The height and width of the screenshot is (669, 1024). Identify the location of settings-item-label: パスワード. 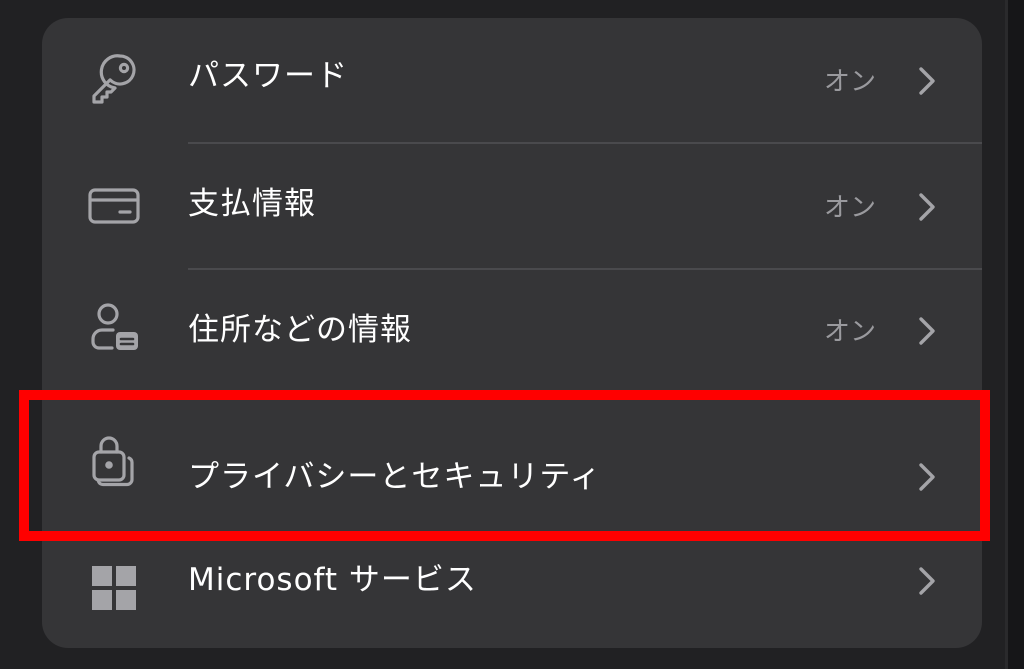
(268, 76).